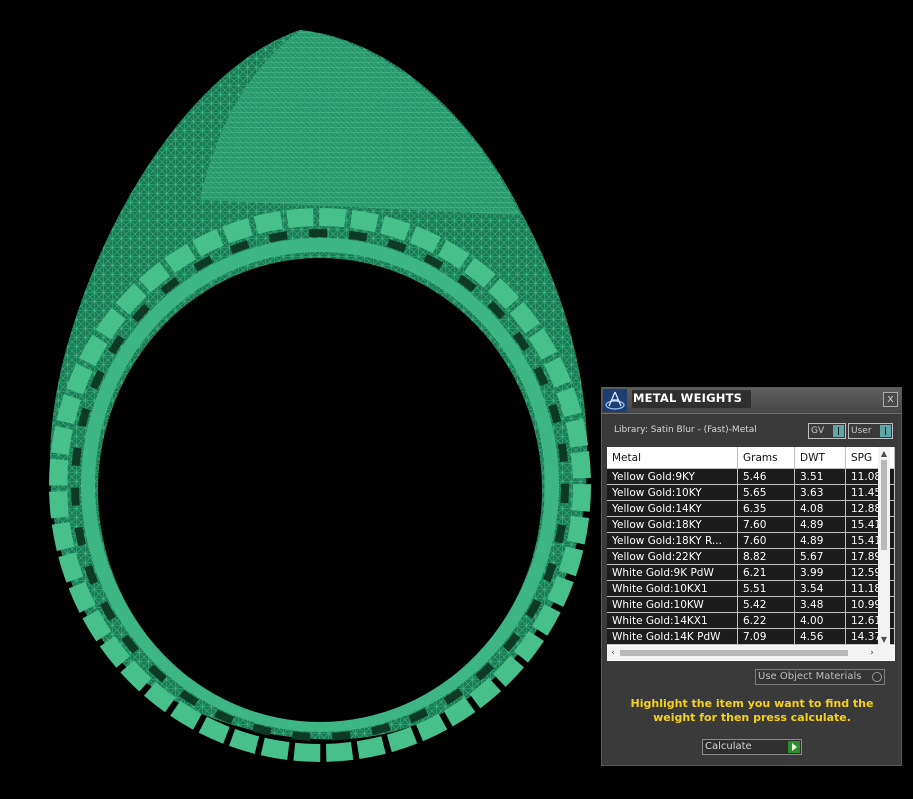 Image resolution: width=913 pixels, height=799 pixels. Describe the element at coordinates (766, 557) in the screenshot. I see `grams-cell: 8.82` at that location.